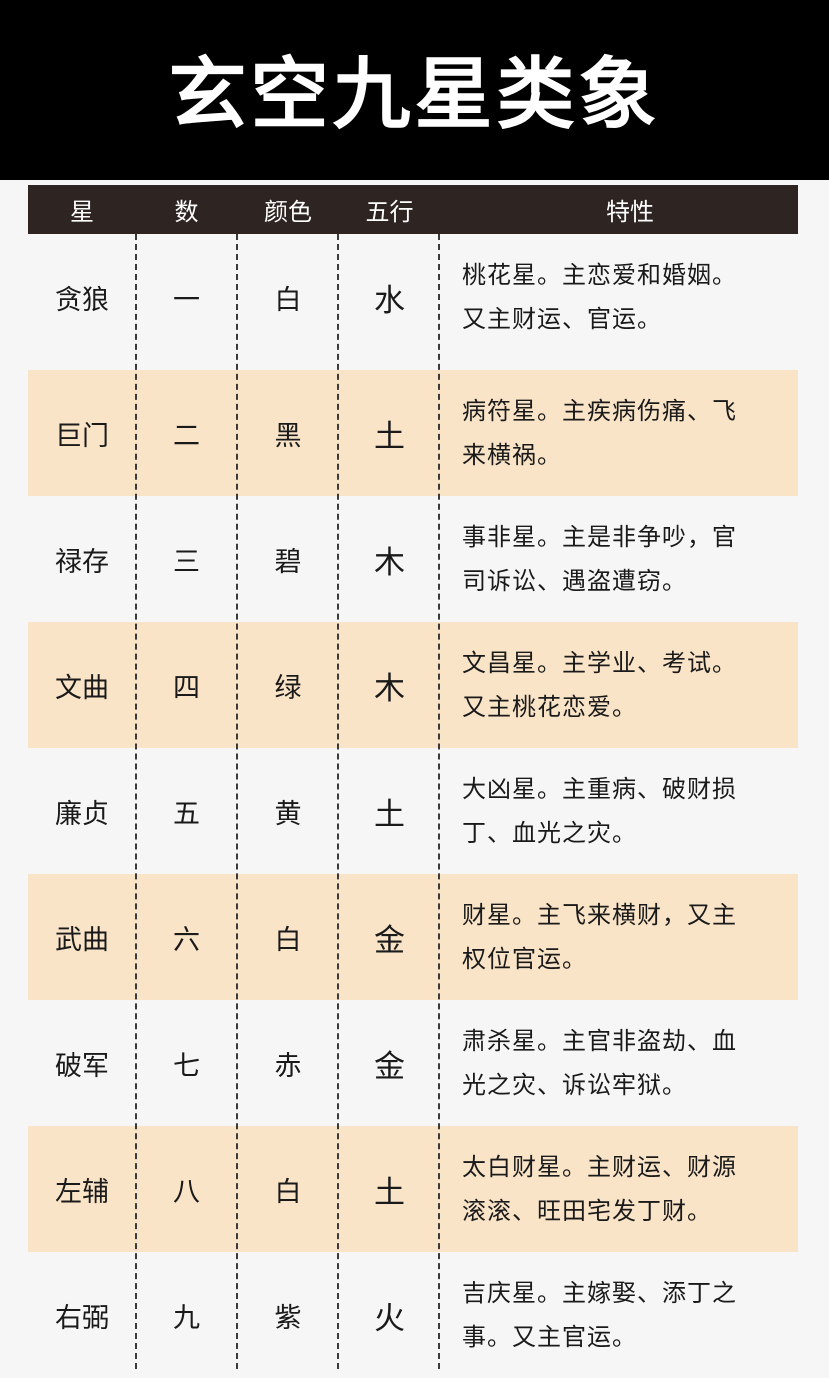  What do you see at coordinates (82, 814) in the screenshot?
I see `star-name: 廉贞` at bounding box center [82, 814].